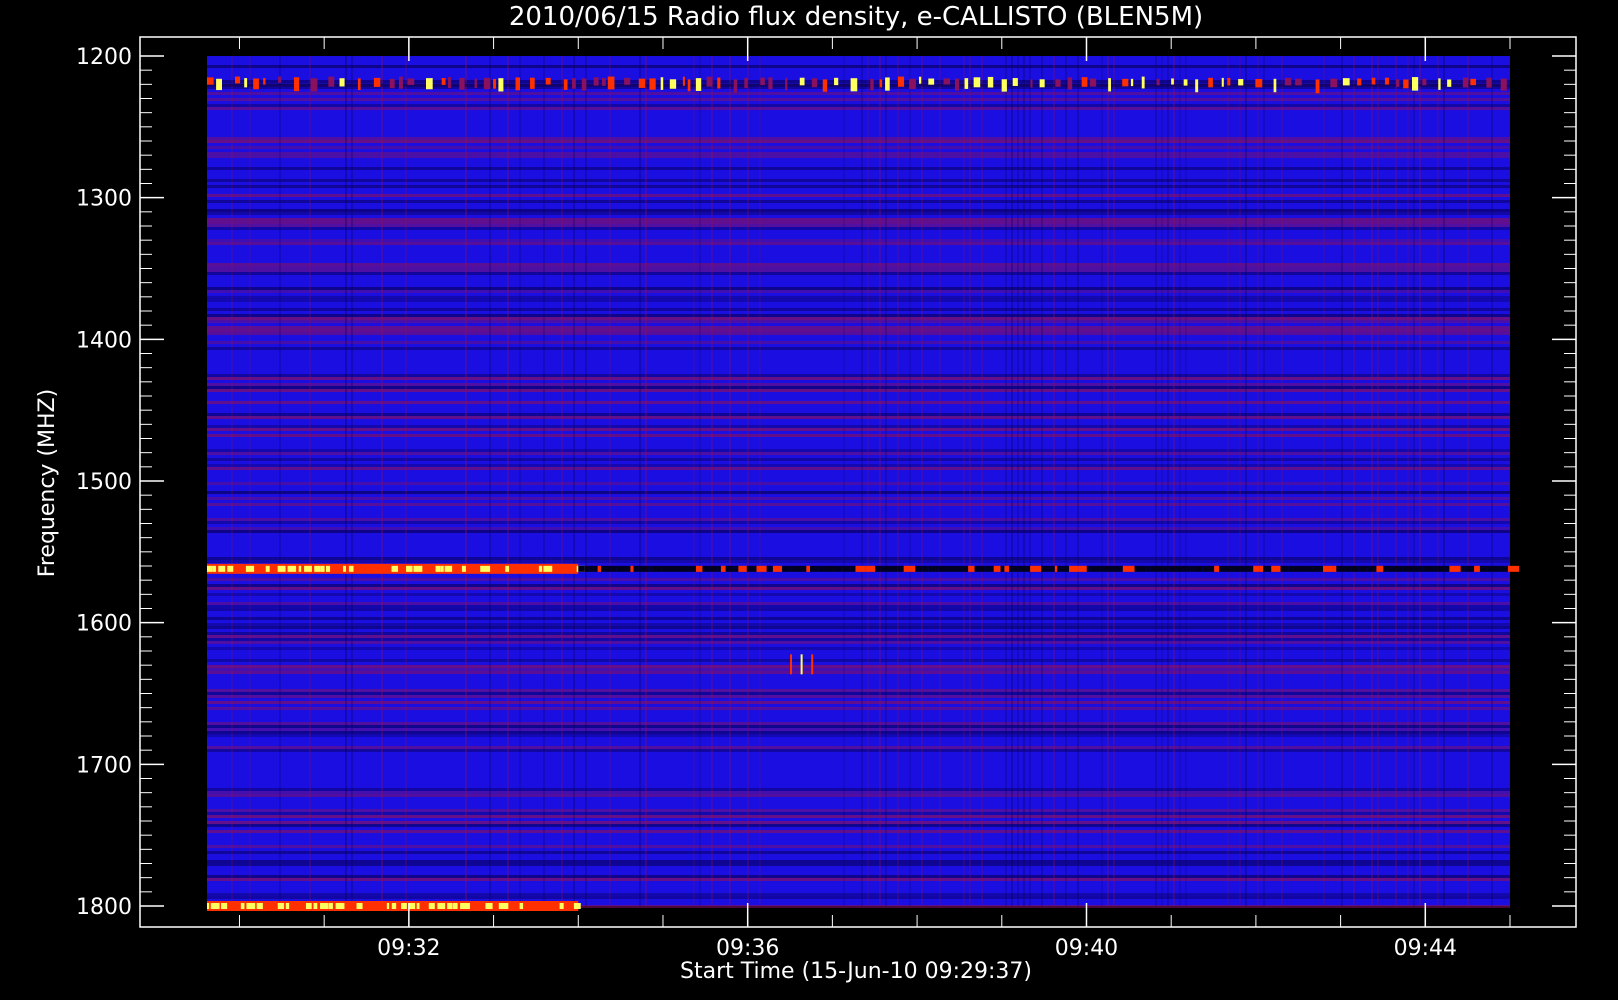 Image resolution: width=1618 pixels, height=1000 pixels. I want to click on y-tick-label: 1500, so click(104, 482).